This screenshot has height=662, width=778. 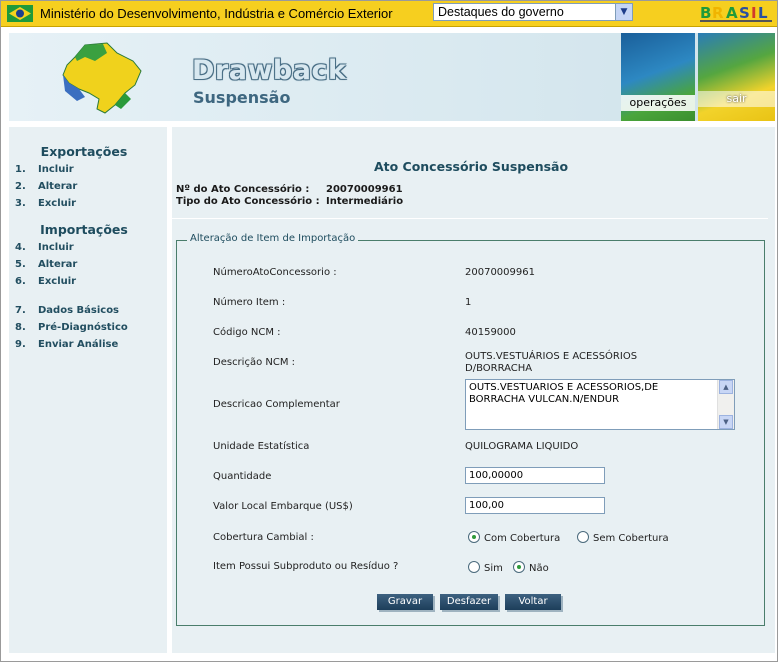 What do you see at coordinates (263, 537) in the screenshot?
I see `cobertura-label: Cobertura Cambial :` at bounding box center [263, 537].